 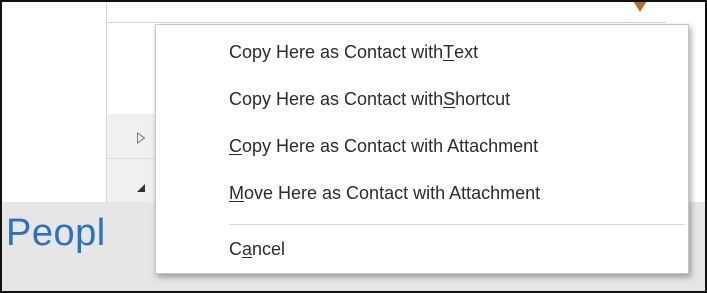 What do you see at coordinates (392, 192) in the screenshot?
I see `menu-item-label: ove Here as Contact with Attachment` at bounding box center [392, 192].